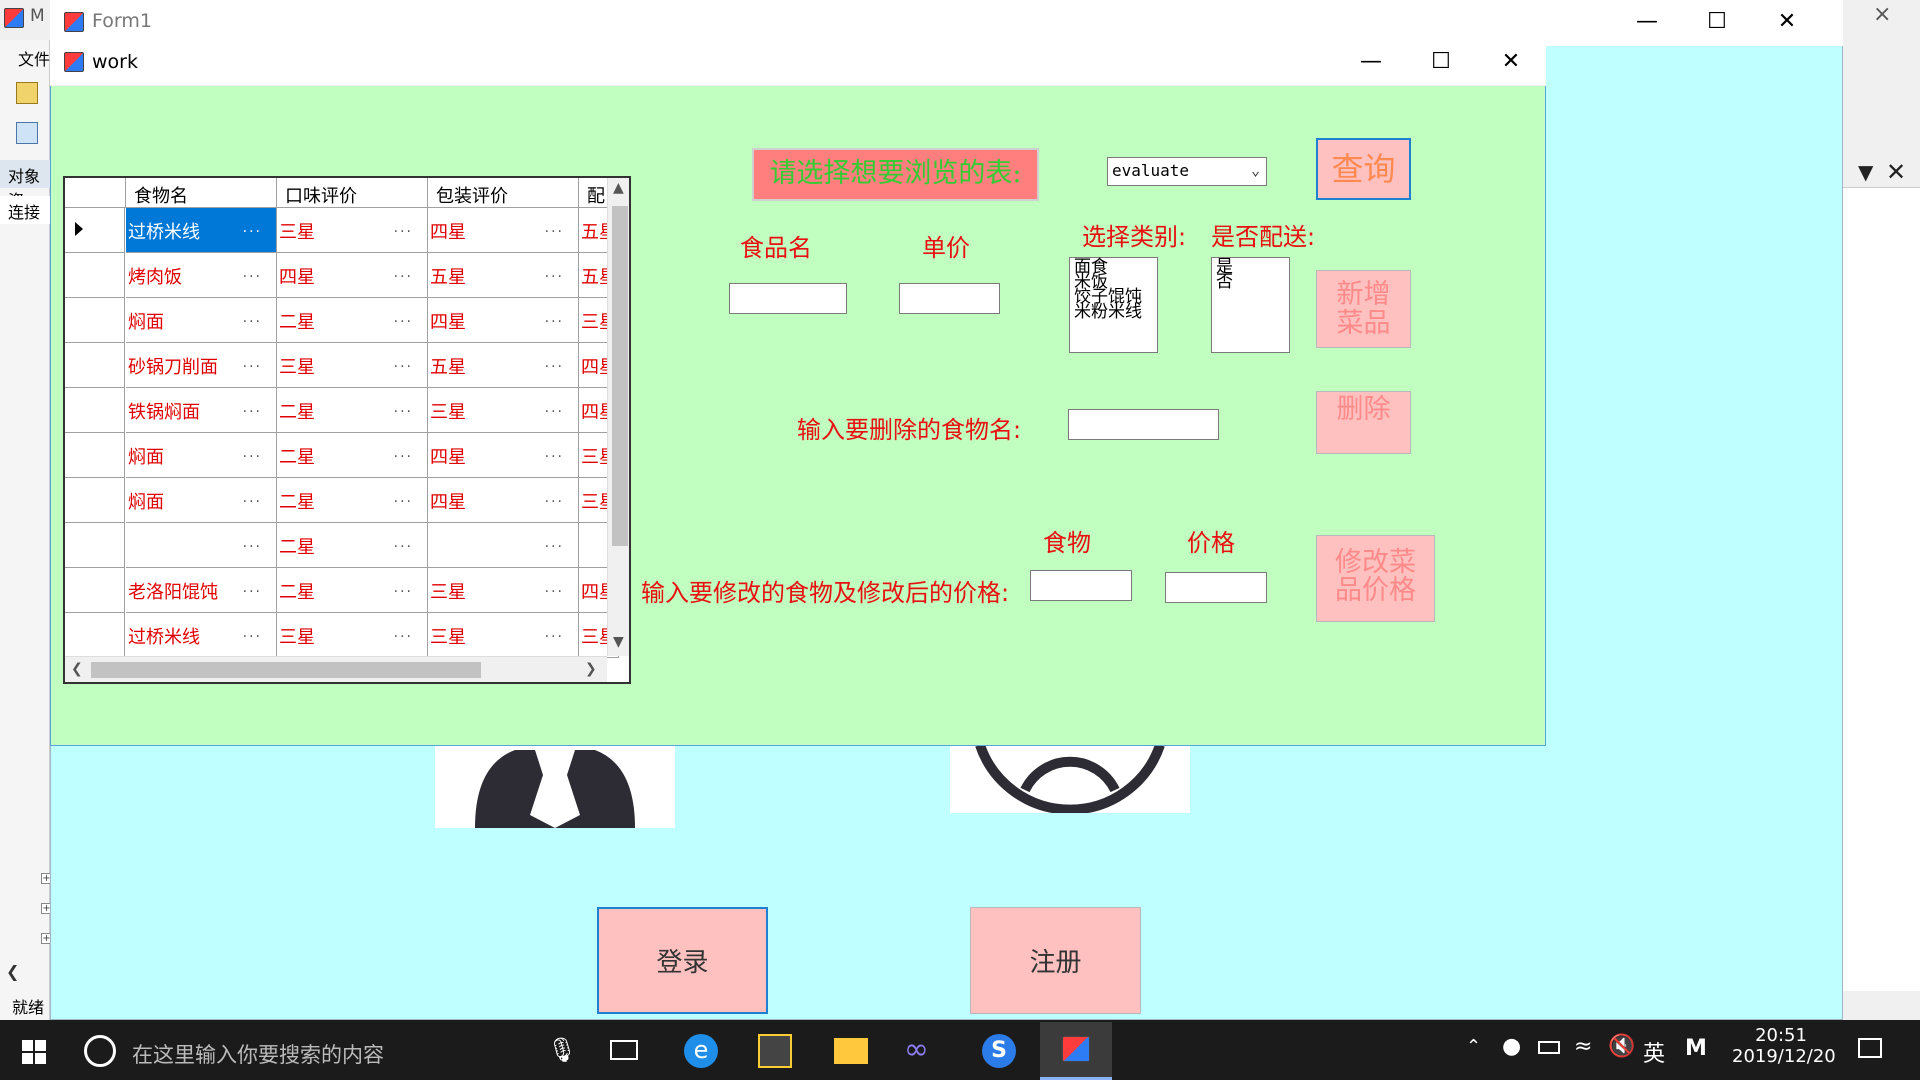 The image size is (1920, 1080). I want to click on form1-close-icon: ✕, so click(1787, 22).